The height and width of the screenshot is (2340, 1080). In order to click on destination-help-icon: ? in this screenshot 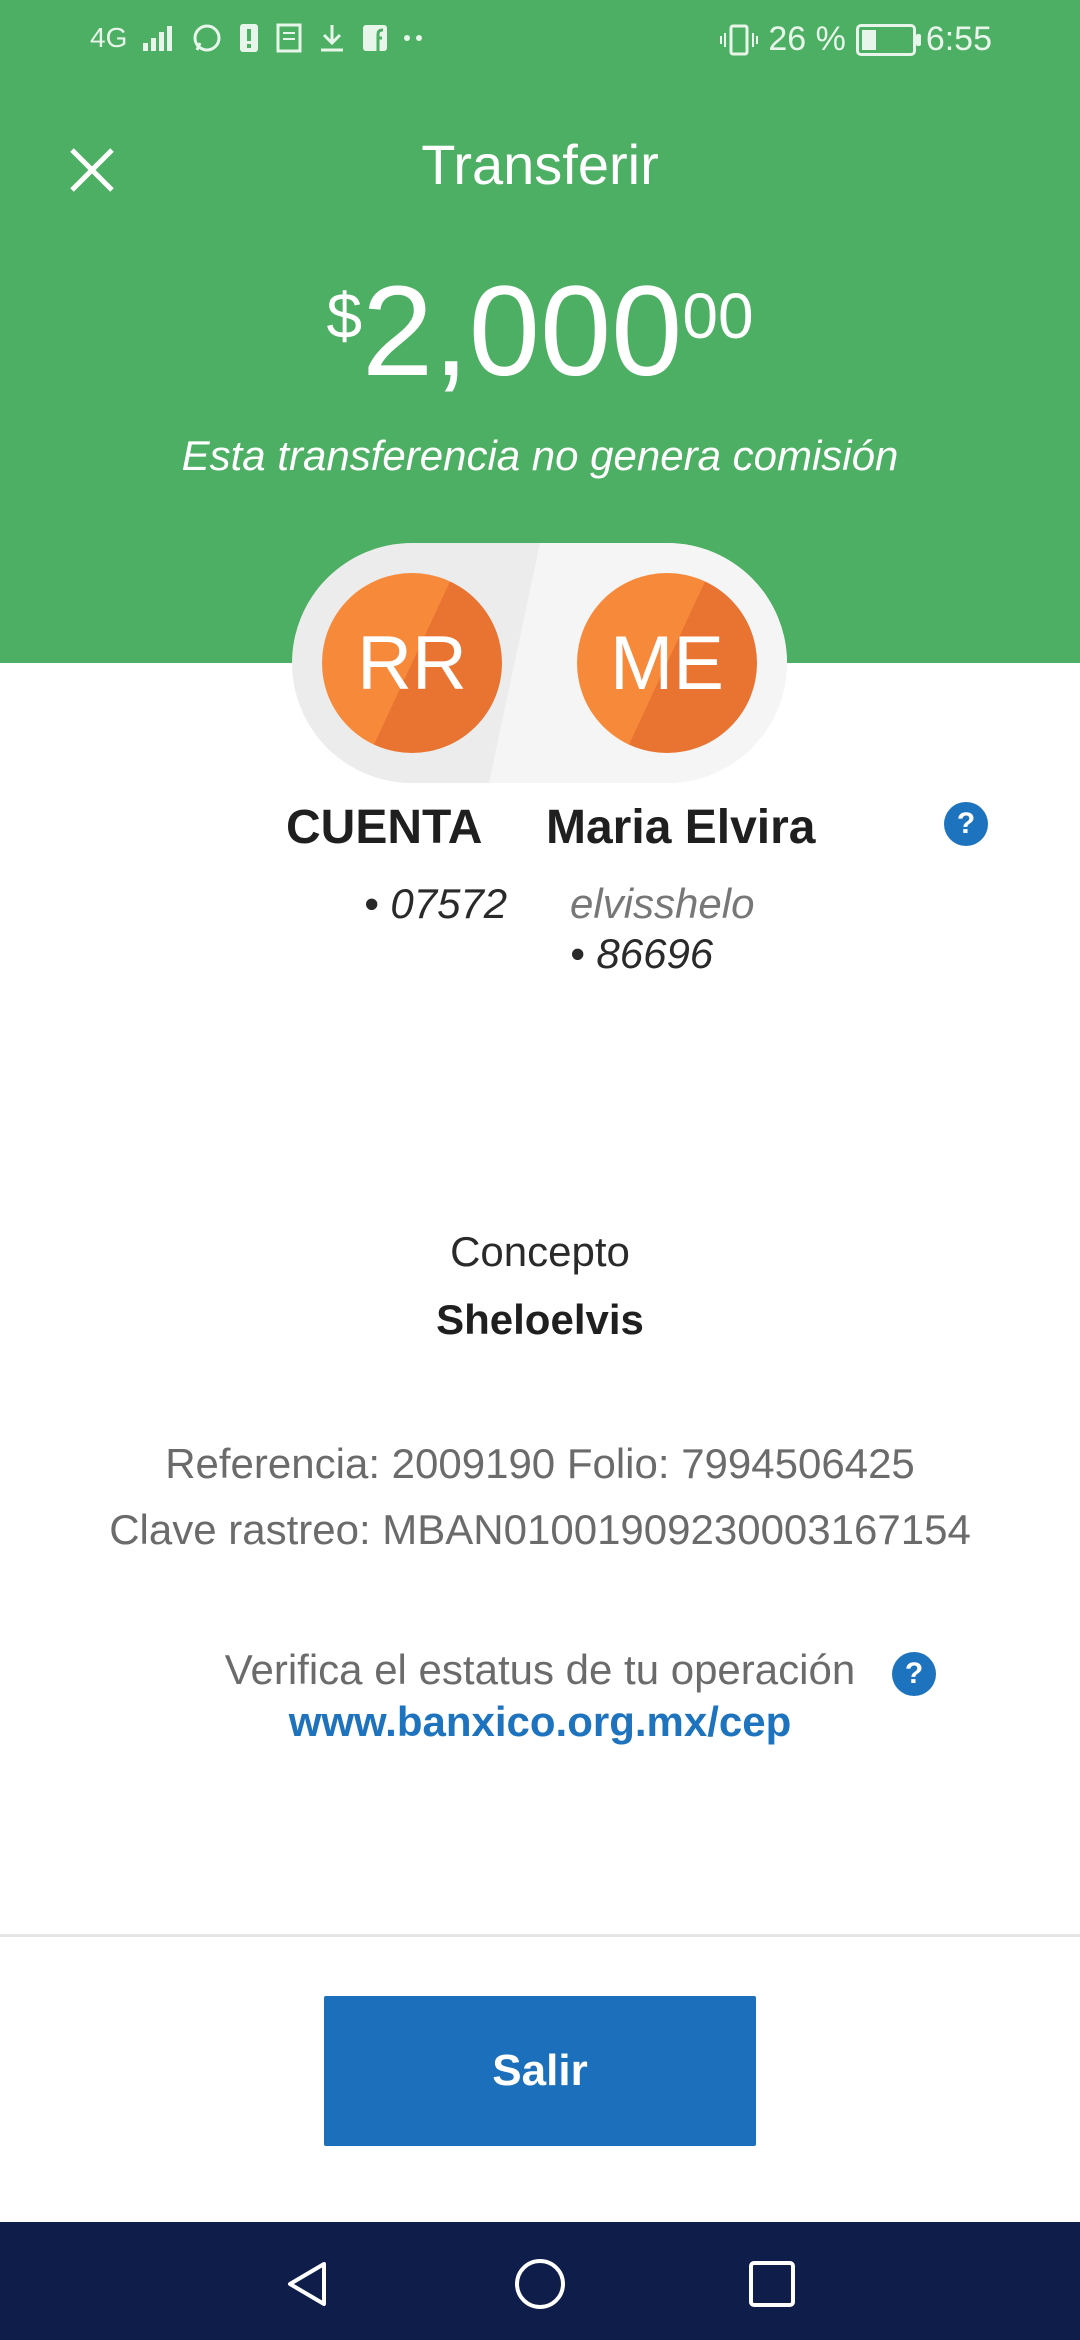, I will do `click(966, 824)`.